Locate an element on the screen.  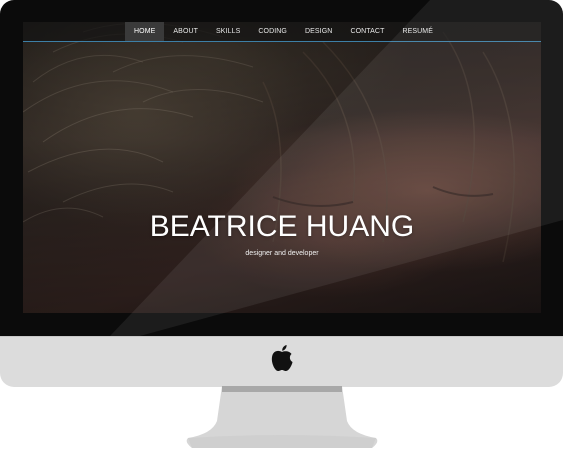
monitor-stand is located at coordinates (282, 417).